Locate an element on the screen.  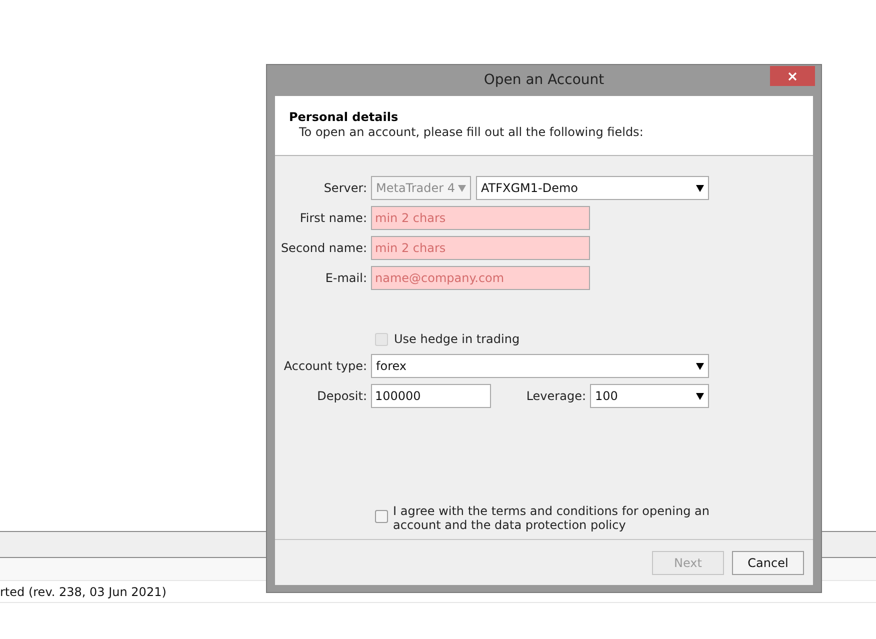
section-title: Personal details is located at coordinates (344, 117).